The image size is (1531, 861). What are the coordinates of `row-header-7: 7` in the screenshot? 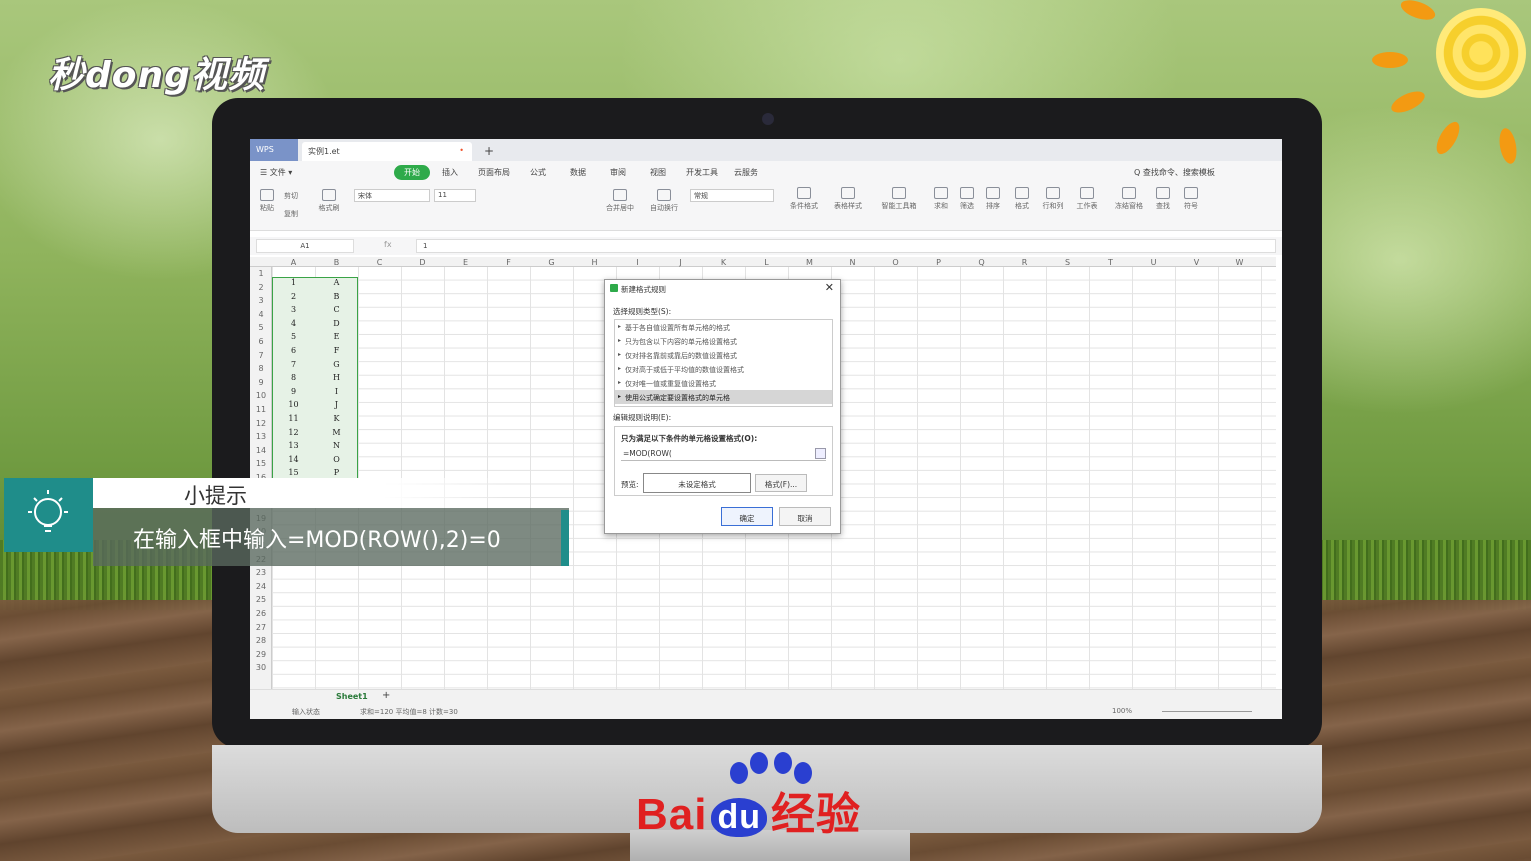 It's located at (261, 355).